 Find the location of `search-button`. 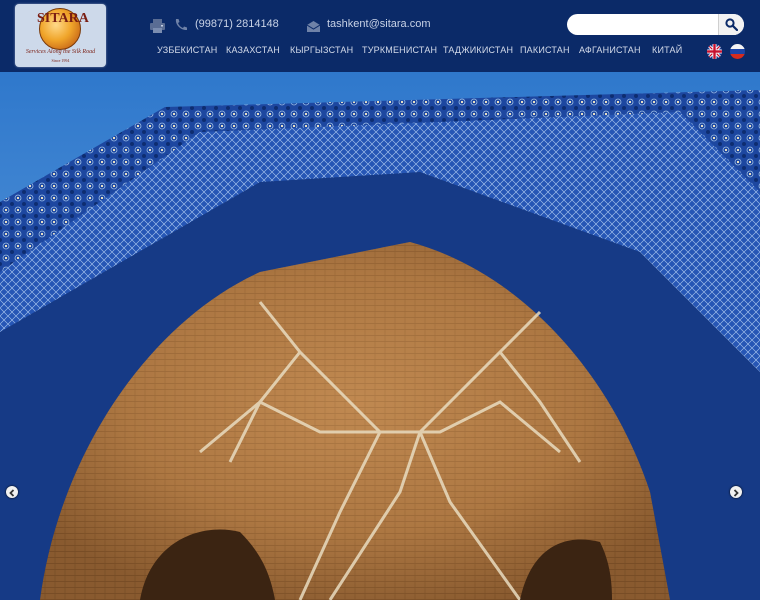

search-button is located at coordinates (731, 24).